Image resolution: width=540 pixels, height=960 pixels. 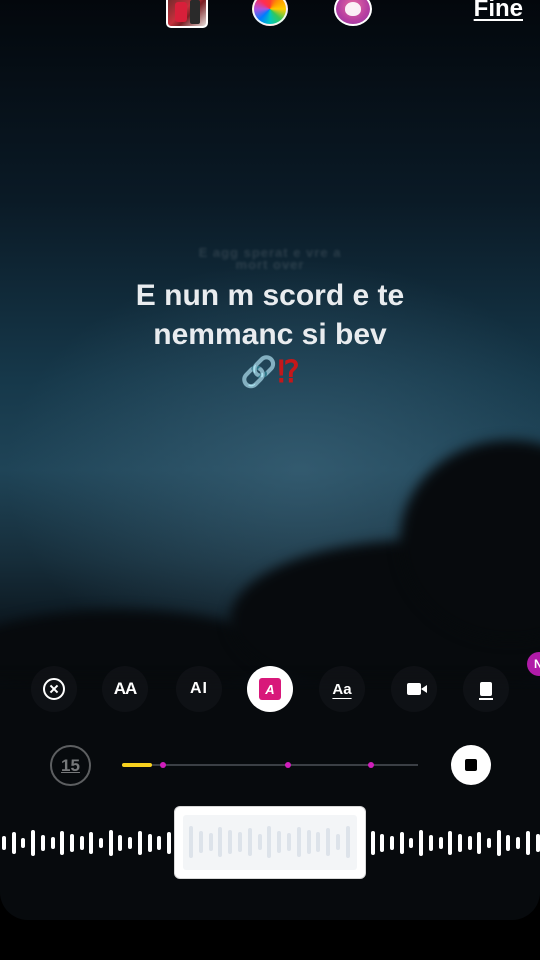 I want to click on previous-lyric-line: mort over, so click(x=270, y=264).